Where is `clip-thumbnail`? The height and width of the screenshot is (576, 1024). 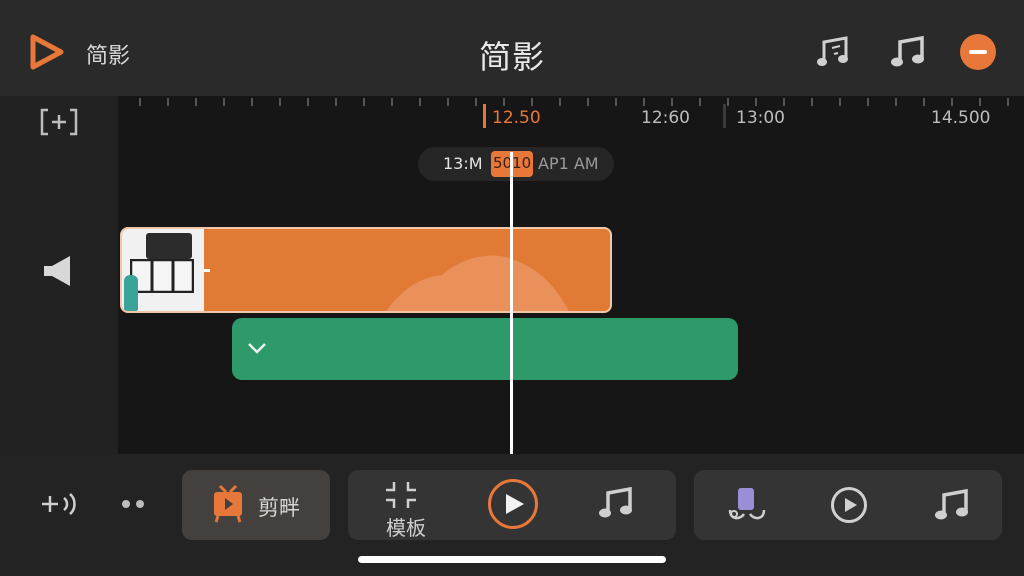 clip-thumbnail is located at coordinates (163, 270).